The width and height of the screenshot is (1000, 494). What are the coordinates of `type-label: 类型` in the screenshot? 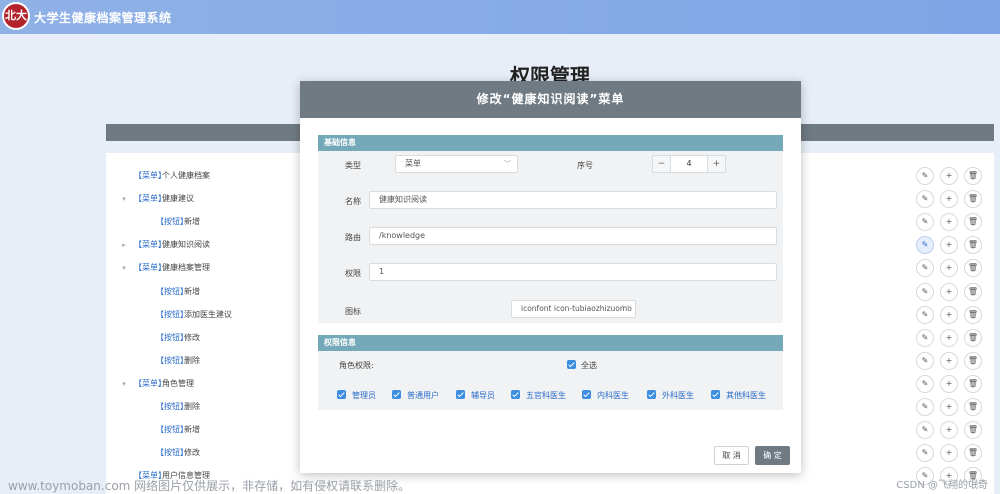 It's located at (353, 165).